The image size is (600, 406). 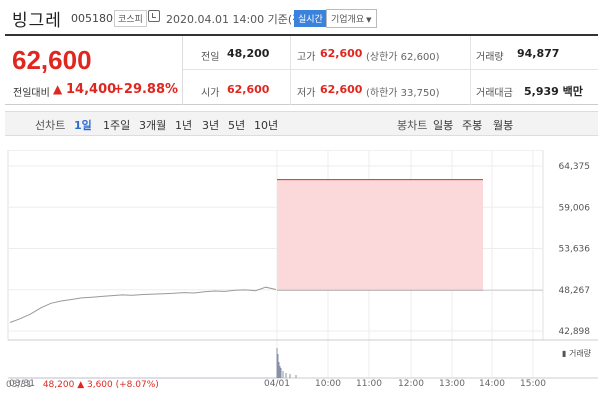 I want to click on price-pct: +29.88%, so click(x=146, y=89).